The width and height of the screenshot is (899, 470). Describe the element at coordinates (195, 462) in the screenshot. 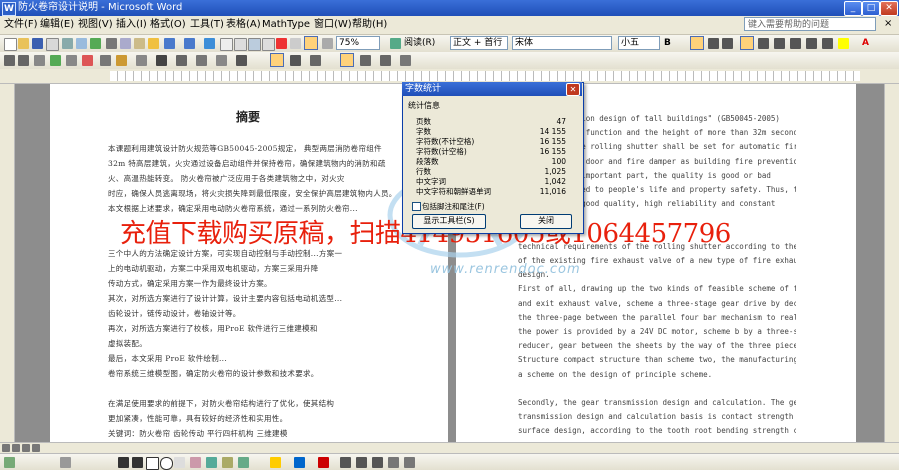

I see `wordart-icon` at that location.